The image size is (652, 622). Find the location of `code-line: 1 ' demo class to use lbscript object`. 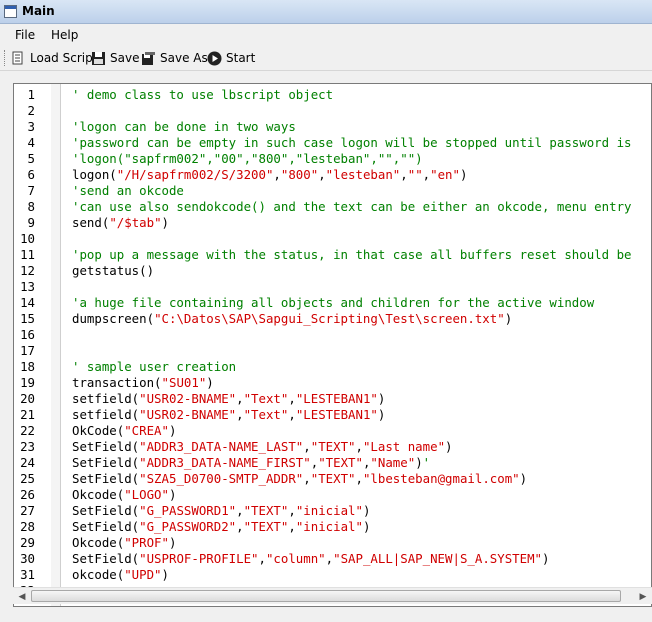

code-line: 1 ' demo class to use lbscript object is located at coordinates (332, 95).